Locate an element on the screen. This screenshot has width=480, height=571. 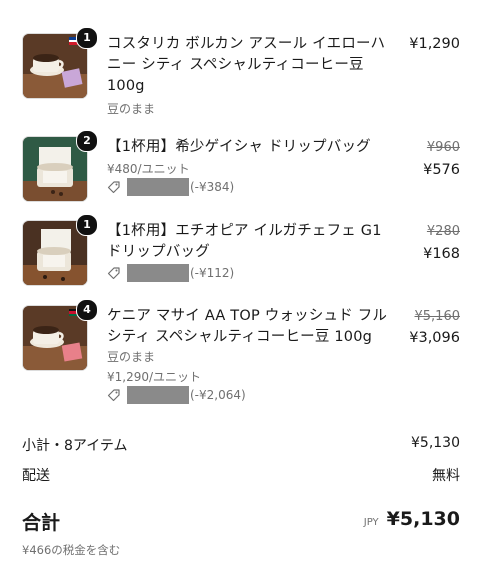
total-value: ¥5,130 is located at coordinates (423, 519).